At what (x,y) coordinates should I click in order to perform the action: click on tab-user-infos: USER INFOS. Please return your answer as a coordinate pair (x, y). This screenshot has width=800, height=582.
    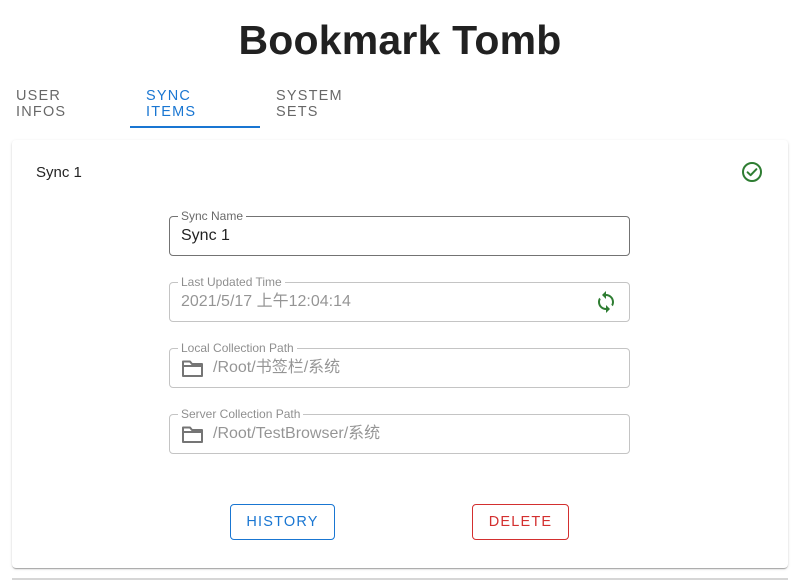
    Looking at the image, I should click on (65, 104).